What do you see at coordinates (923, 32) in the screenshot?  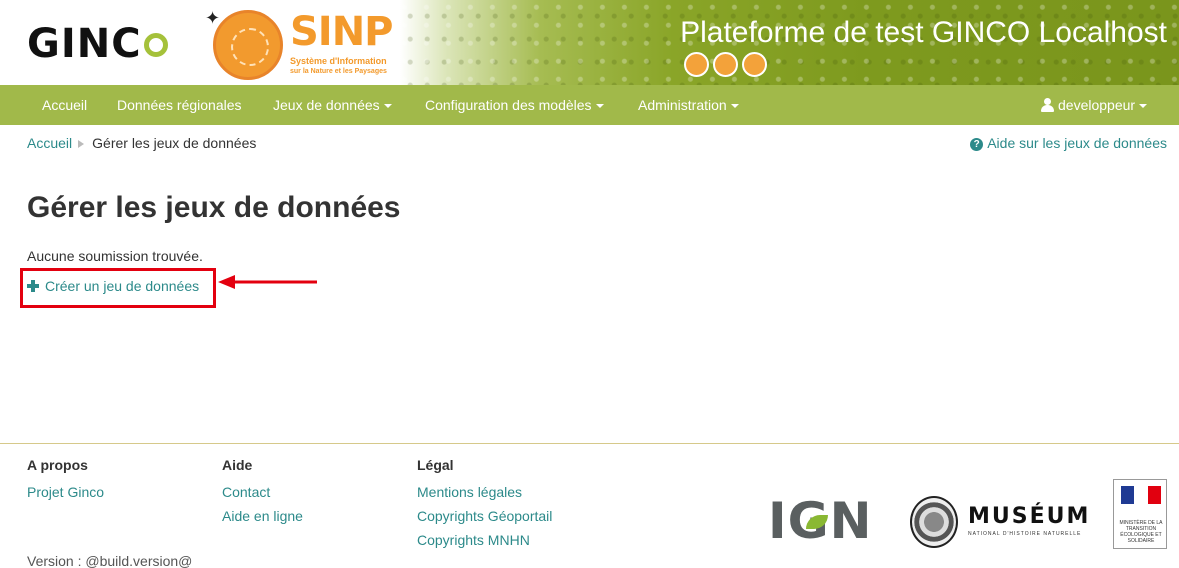 I see `platform-title: Plateforme de test GINCO Localhost` at bounding box center [923, 32].